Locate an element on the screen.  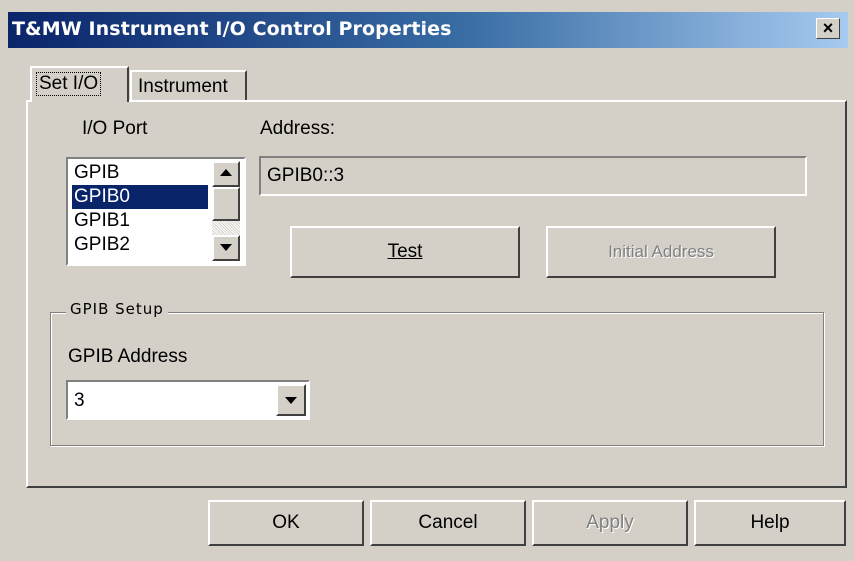
initial-address-label: Initial Address is located at coordinates (661, 251).